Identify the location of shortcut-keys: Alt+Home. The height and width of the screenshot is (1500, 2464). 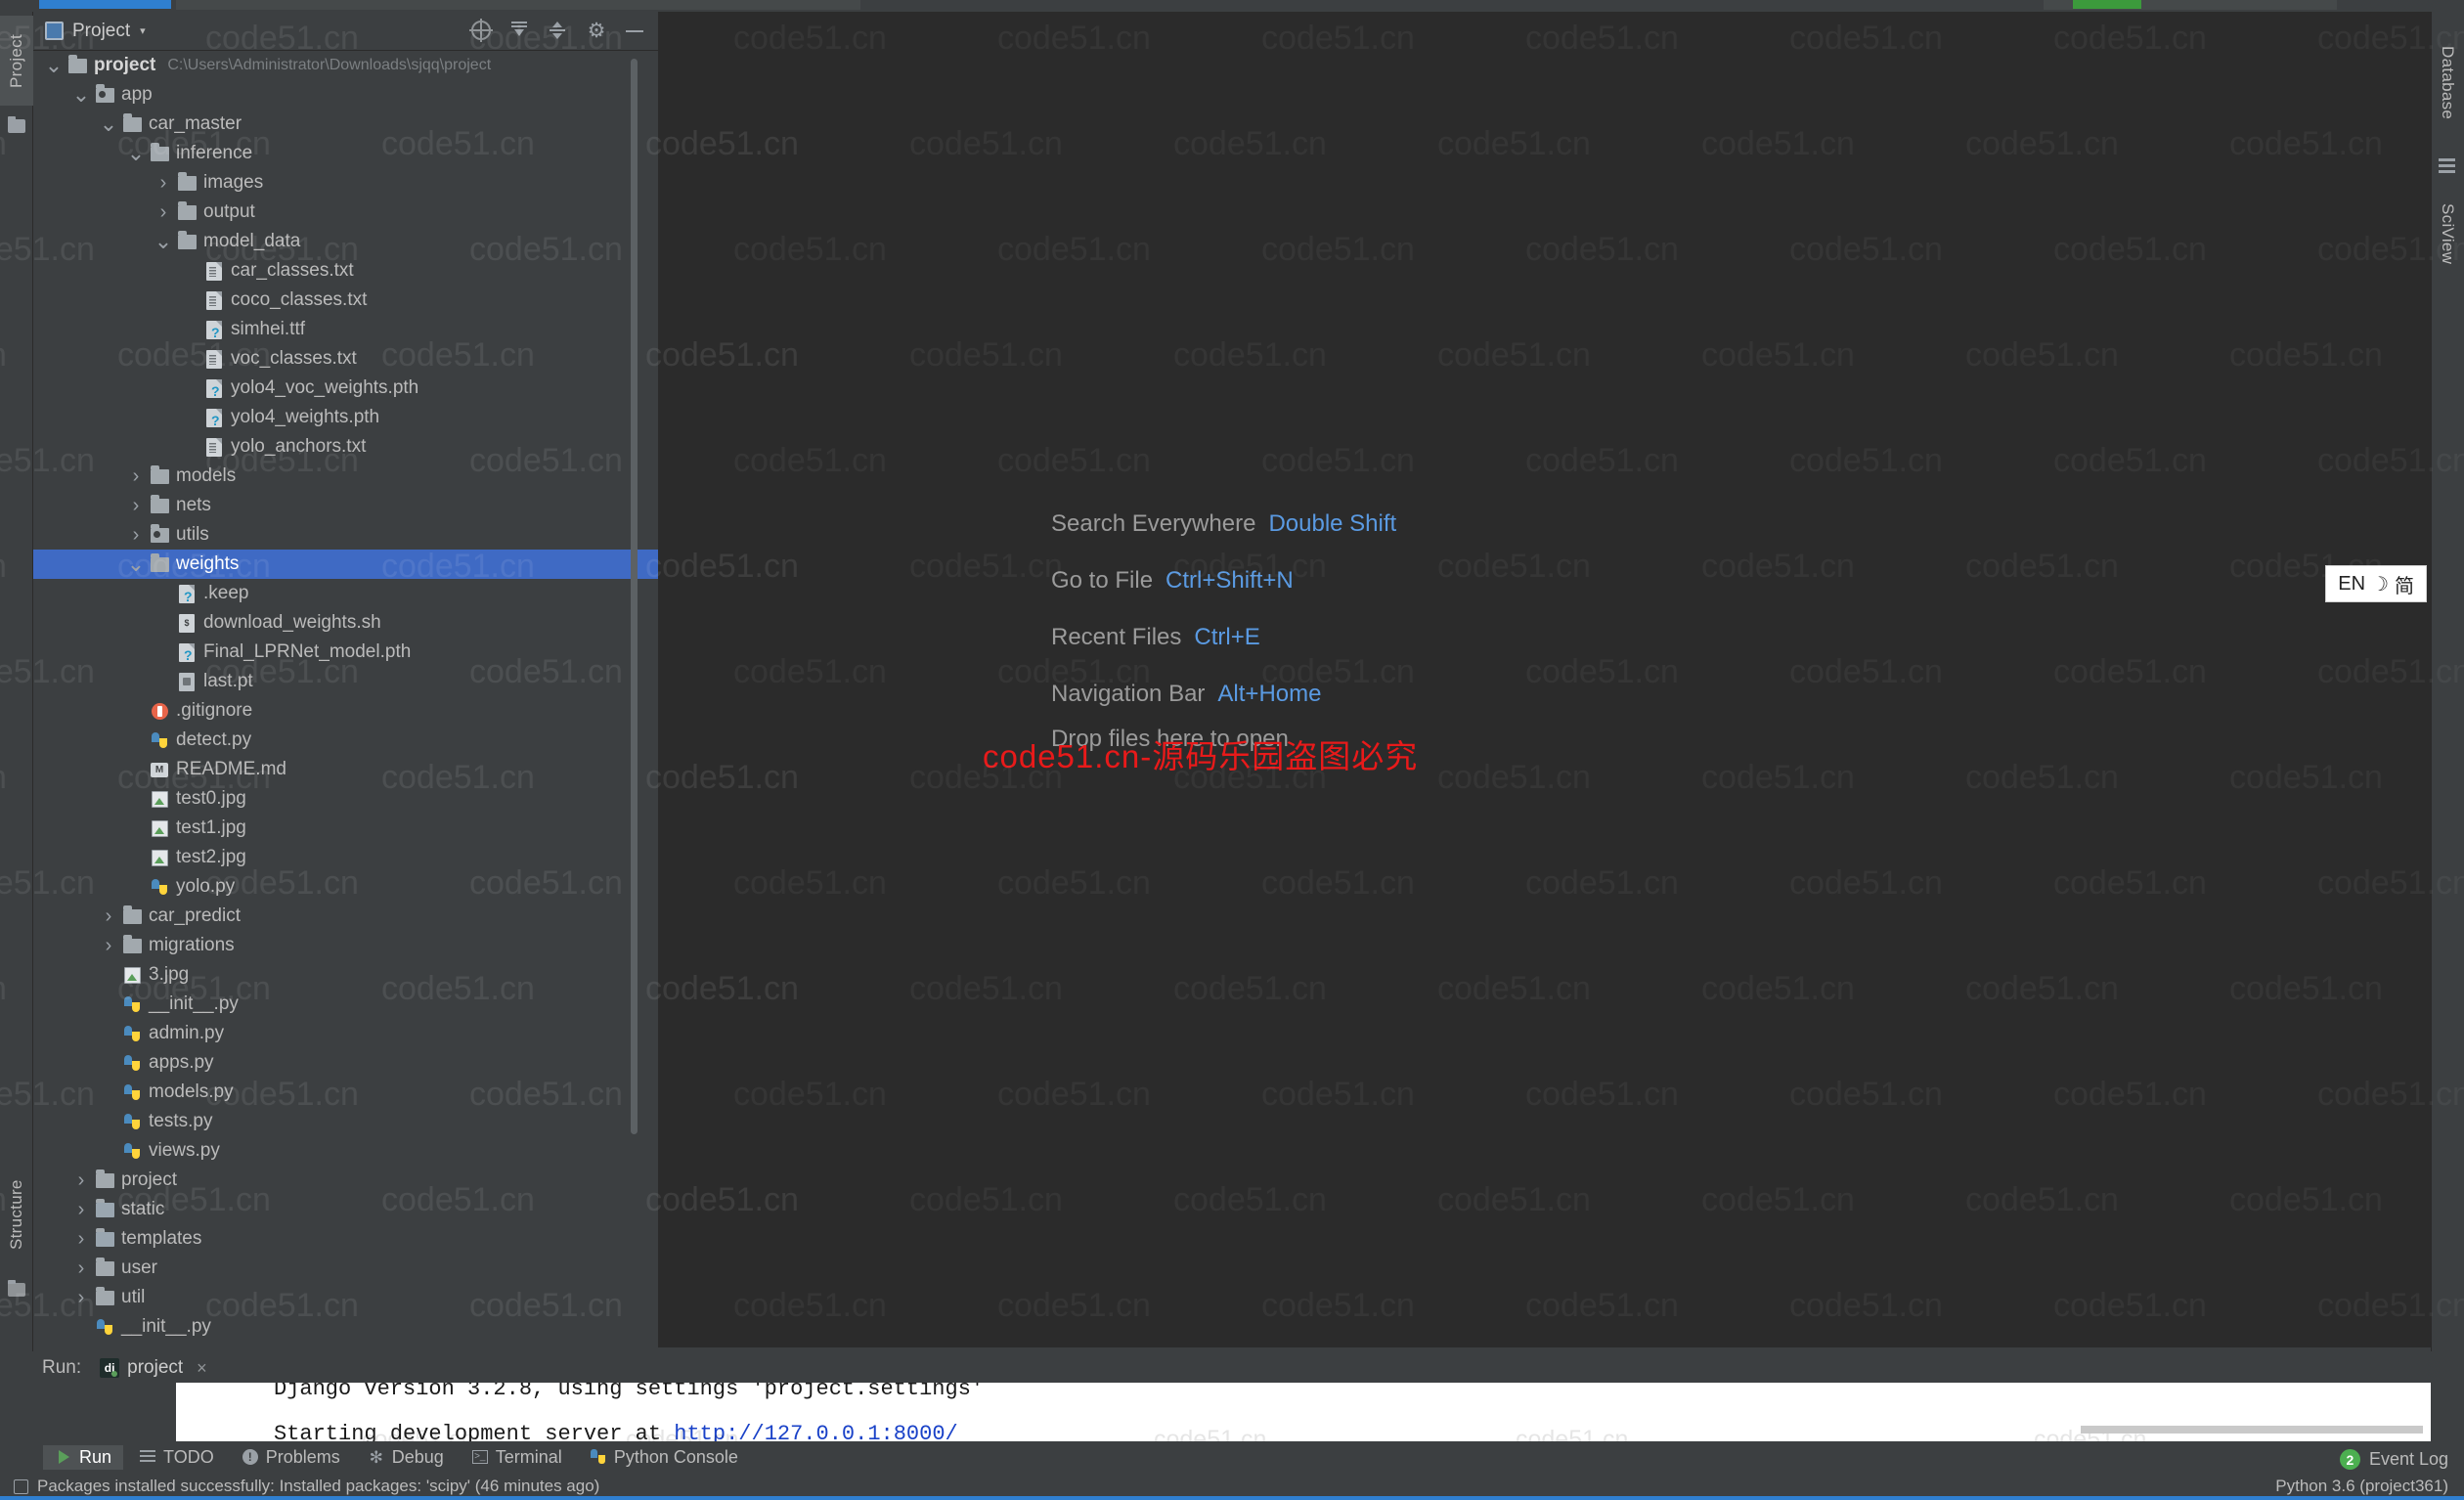
(1269, 694).